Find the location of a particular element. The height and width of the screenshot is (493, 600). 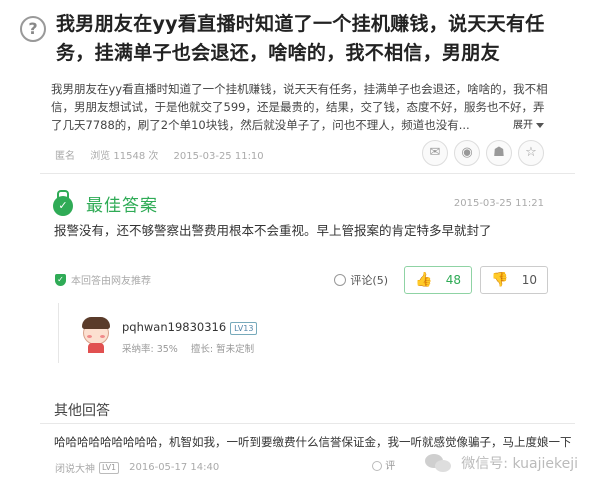

thumbs-down-icon: 👎 is located at coordinates (500, 280).